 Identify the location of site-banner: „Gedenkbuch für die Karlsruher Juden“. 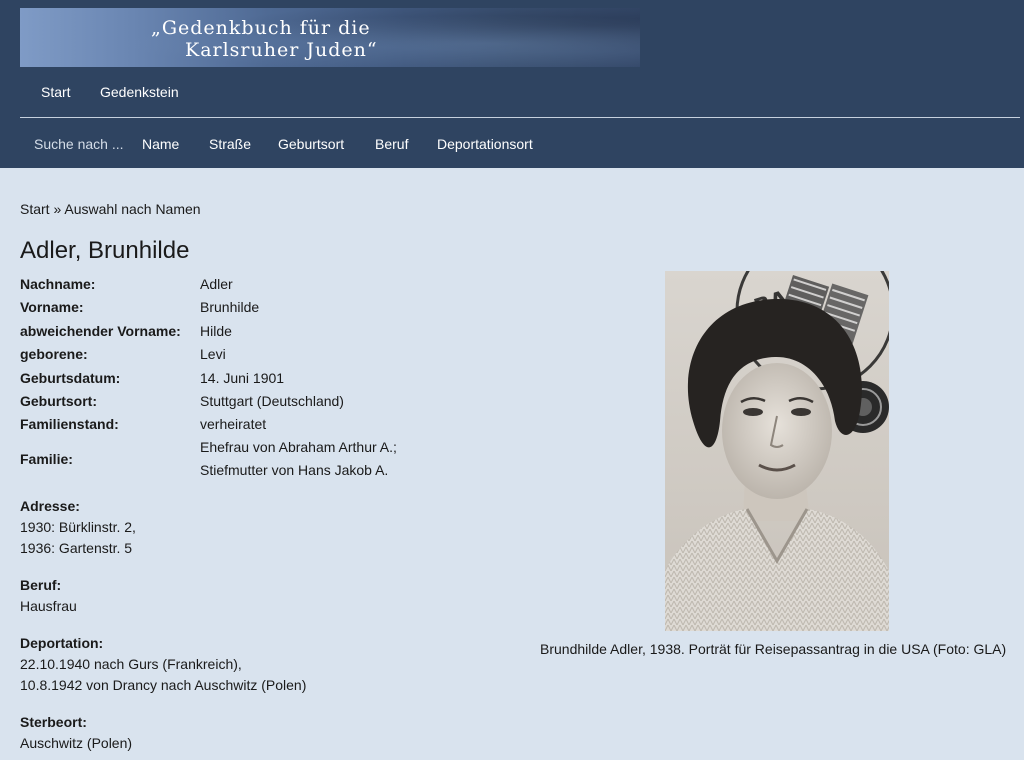
(330, 37).